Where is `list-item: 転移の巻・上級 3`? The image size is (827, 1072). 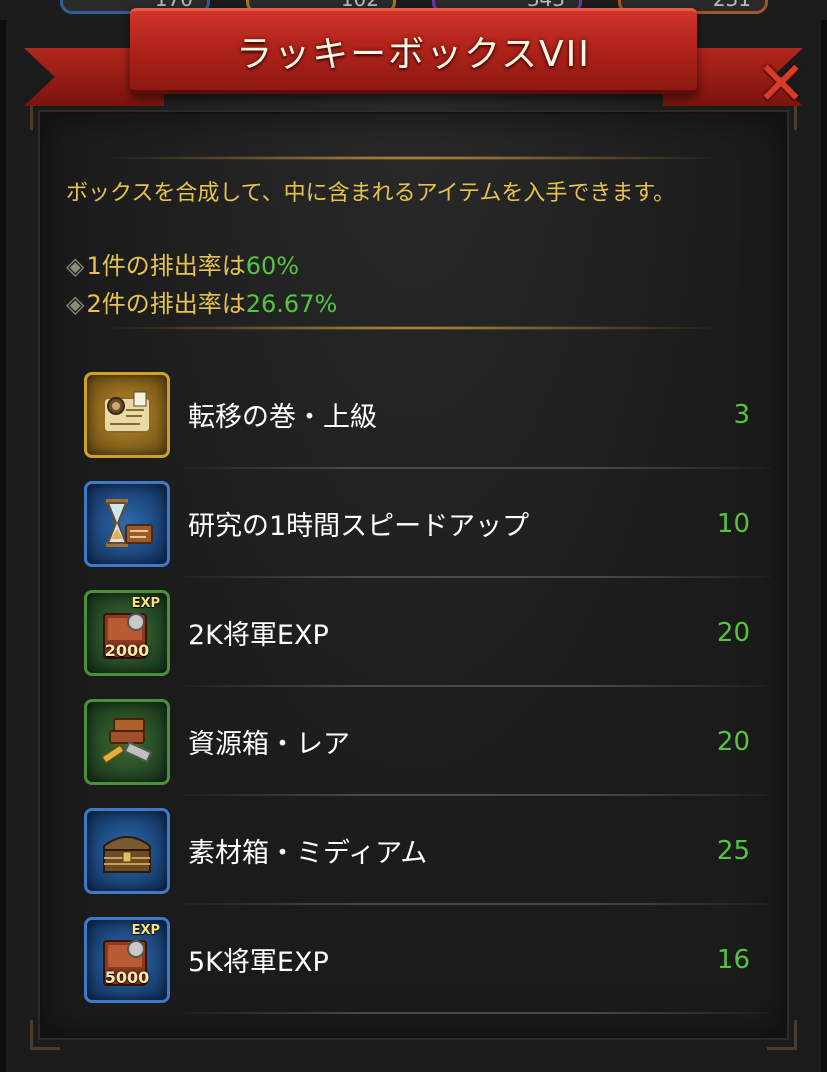 list-item: 転移の巻・上級 3 is located at coordinates (427, 414).